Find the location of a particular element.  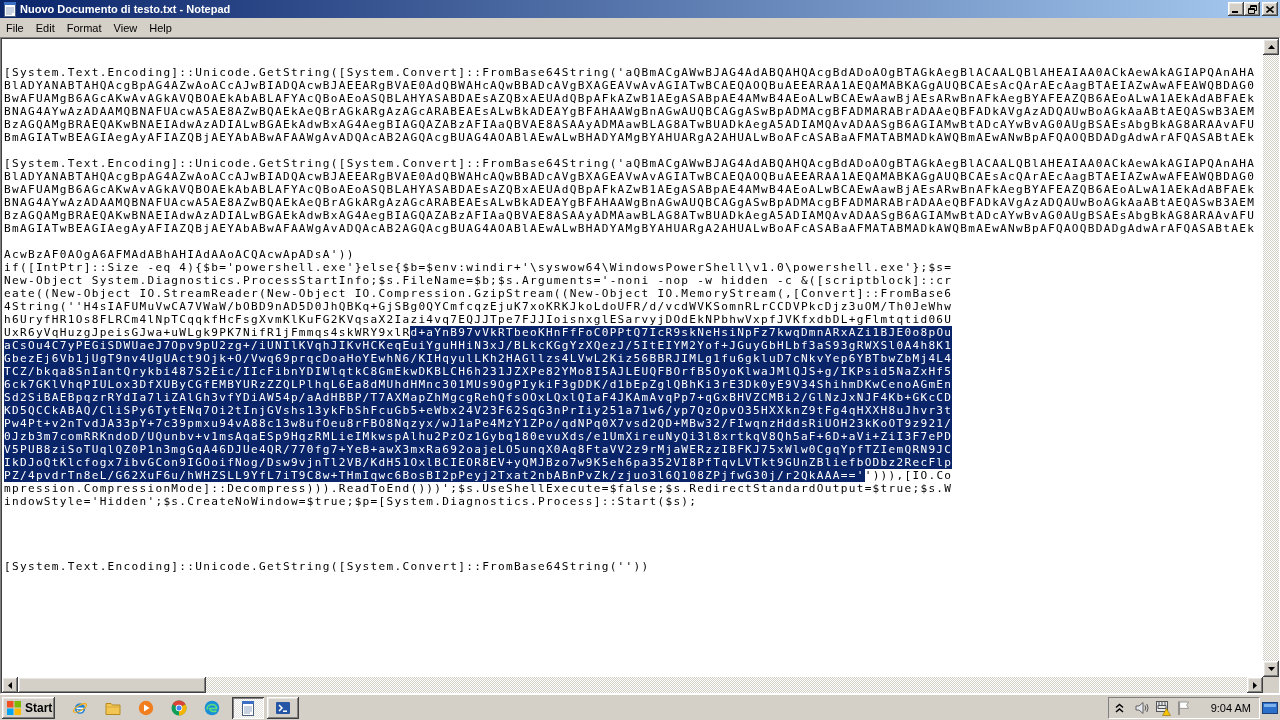

selected-text: d+aYnB97vVkRTbeoKHnFfFoC0PPtQ7IcR9skNeHsiNpFz7kwqDmnARxAZi1BJE0o8pOu is located at coordinates (681, 332).